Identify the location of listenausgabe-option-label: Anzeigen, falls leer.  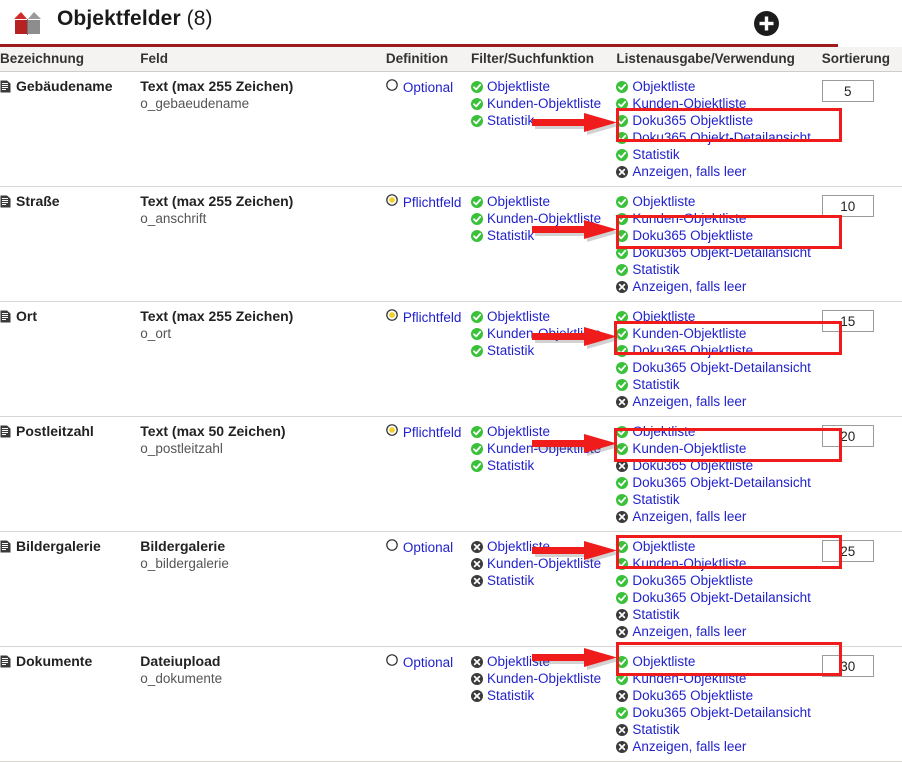
(689, 746).